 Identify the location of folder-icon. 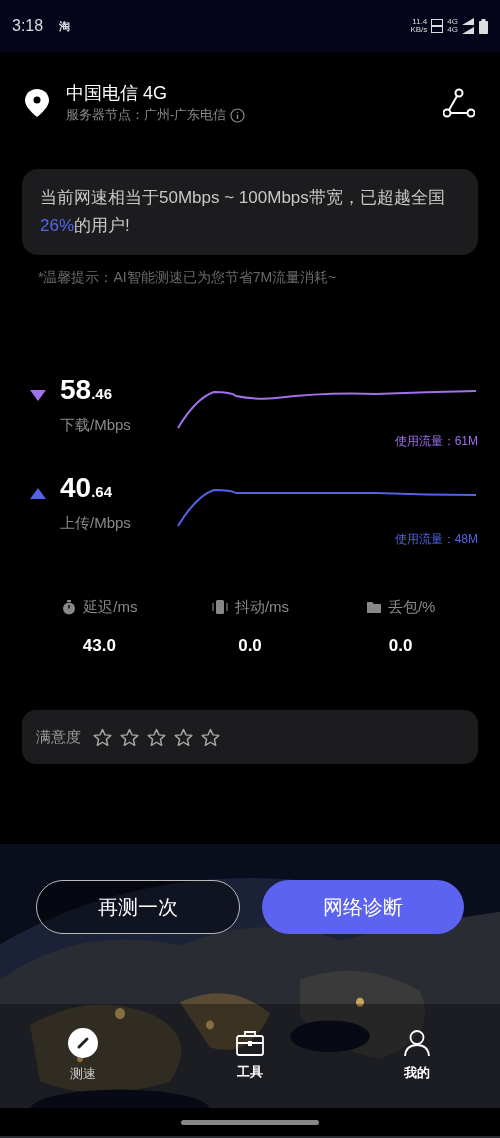
(373, 607).